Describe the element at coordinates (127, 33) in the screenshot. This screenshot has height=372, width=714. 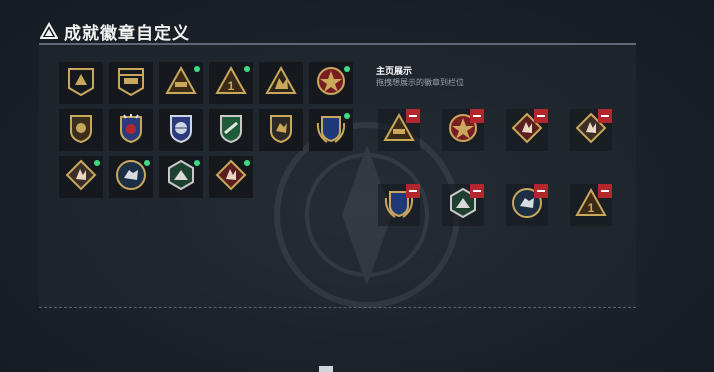
I see `page-title: 成就徽章自定义` at that location.